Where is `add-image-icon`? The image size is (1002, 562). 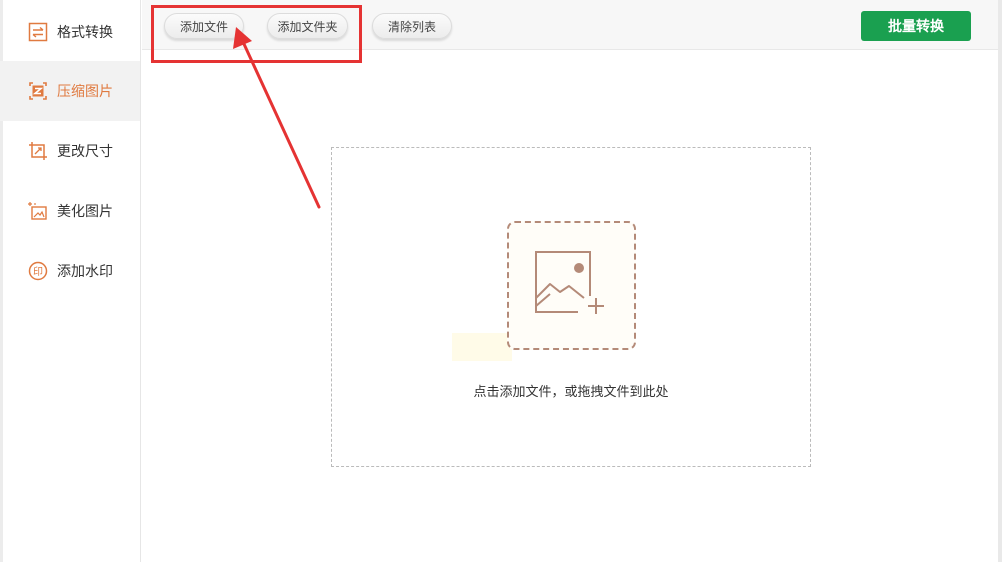
add-image-icon is located at coordinates (572, 286).